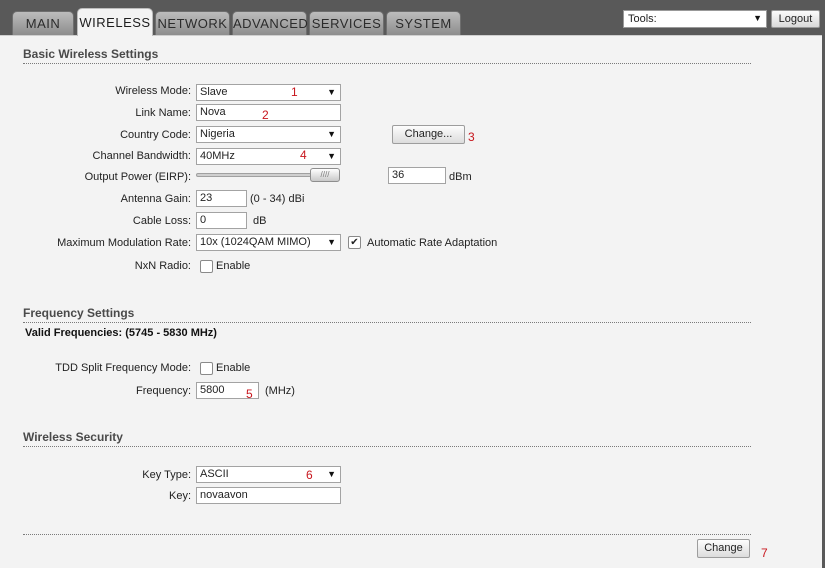 The height and width of the screenshot is (568, 825). Describe the element at coordinates (162, 266) in the screenshot. I see `nxn-radio-label: NxN Radio:` at that location.